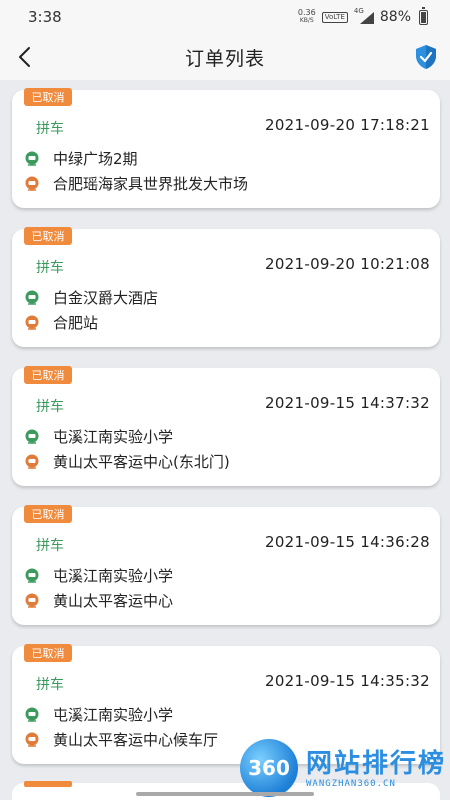 The height and width of the screenshot is (800, 450). What do you see at coordinates (376, 764) in the screenshot?
I see `watermark-title: 网站排行榜` at bounding box center [376, 764].